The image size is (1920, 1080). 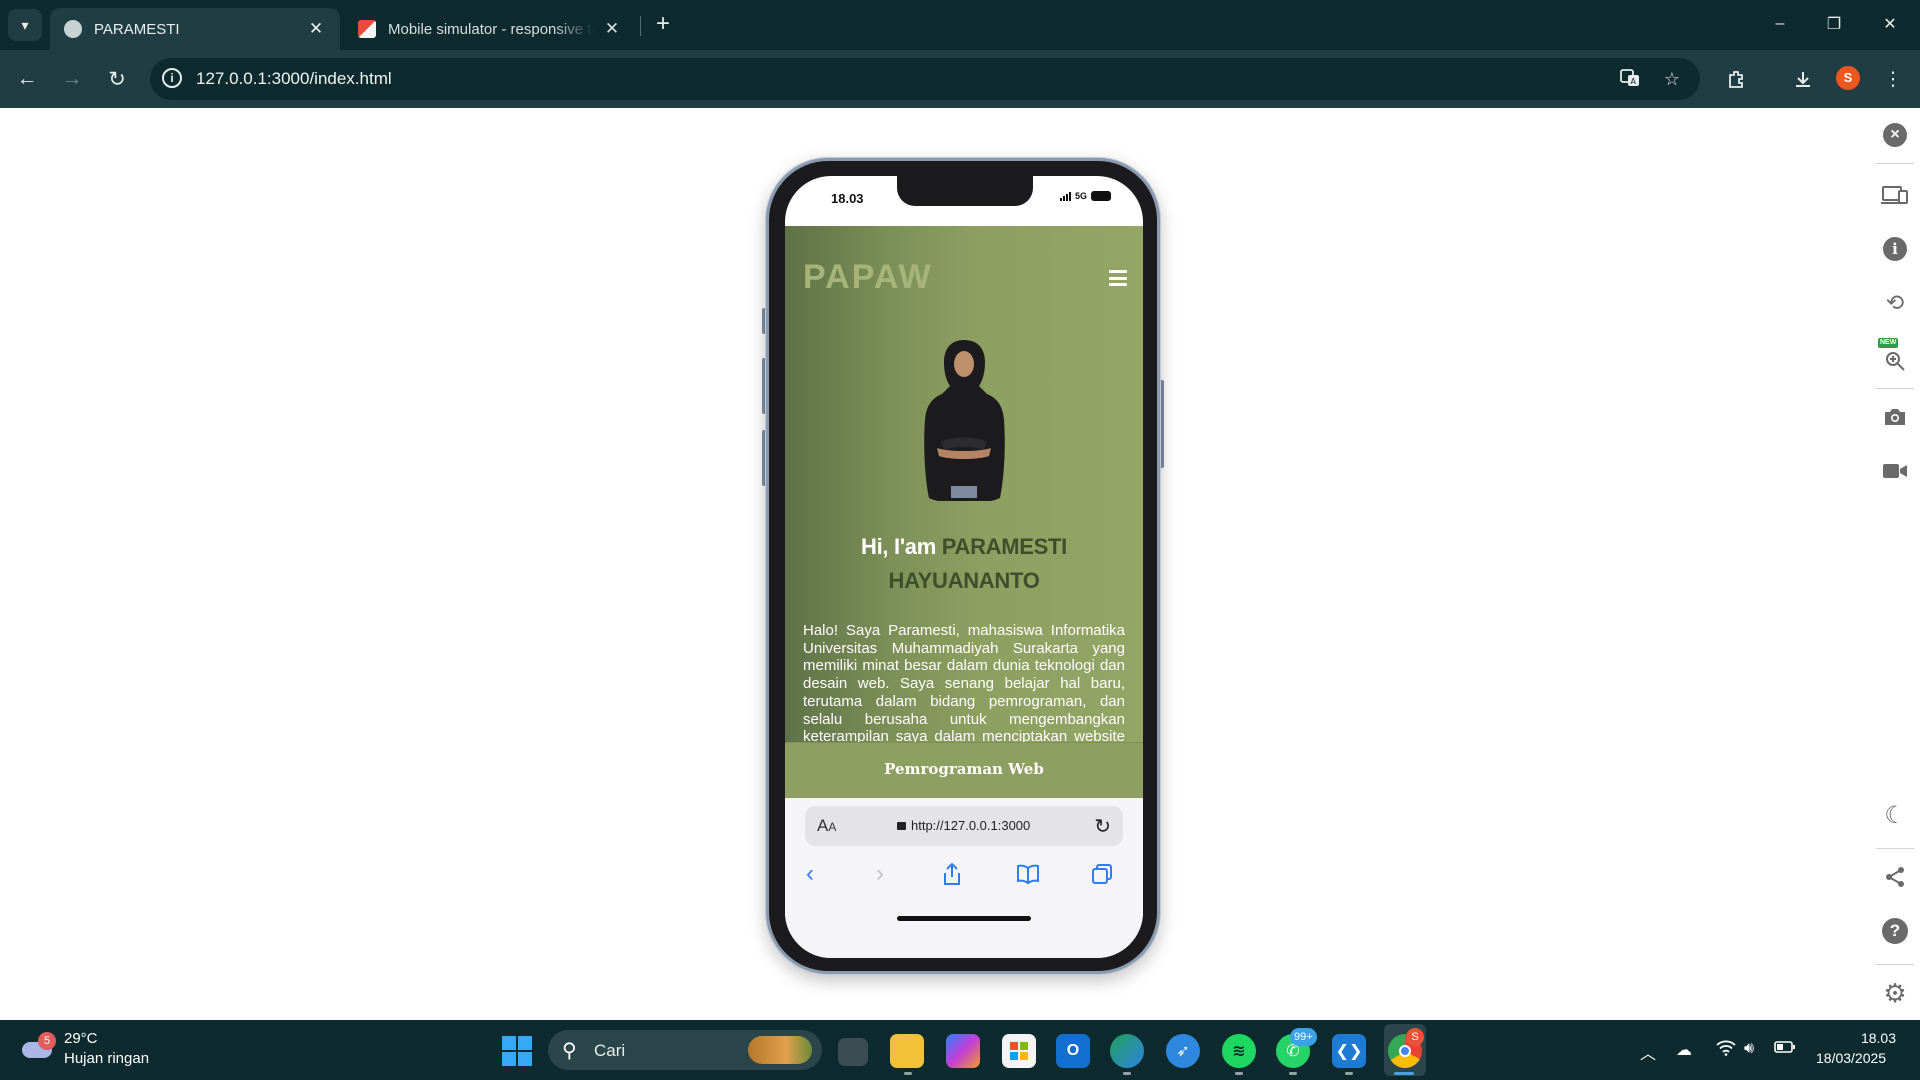 I want to click on safari-back-icon: ‹, so click(x=810, y=874).